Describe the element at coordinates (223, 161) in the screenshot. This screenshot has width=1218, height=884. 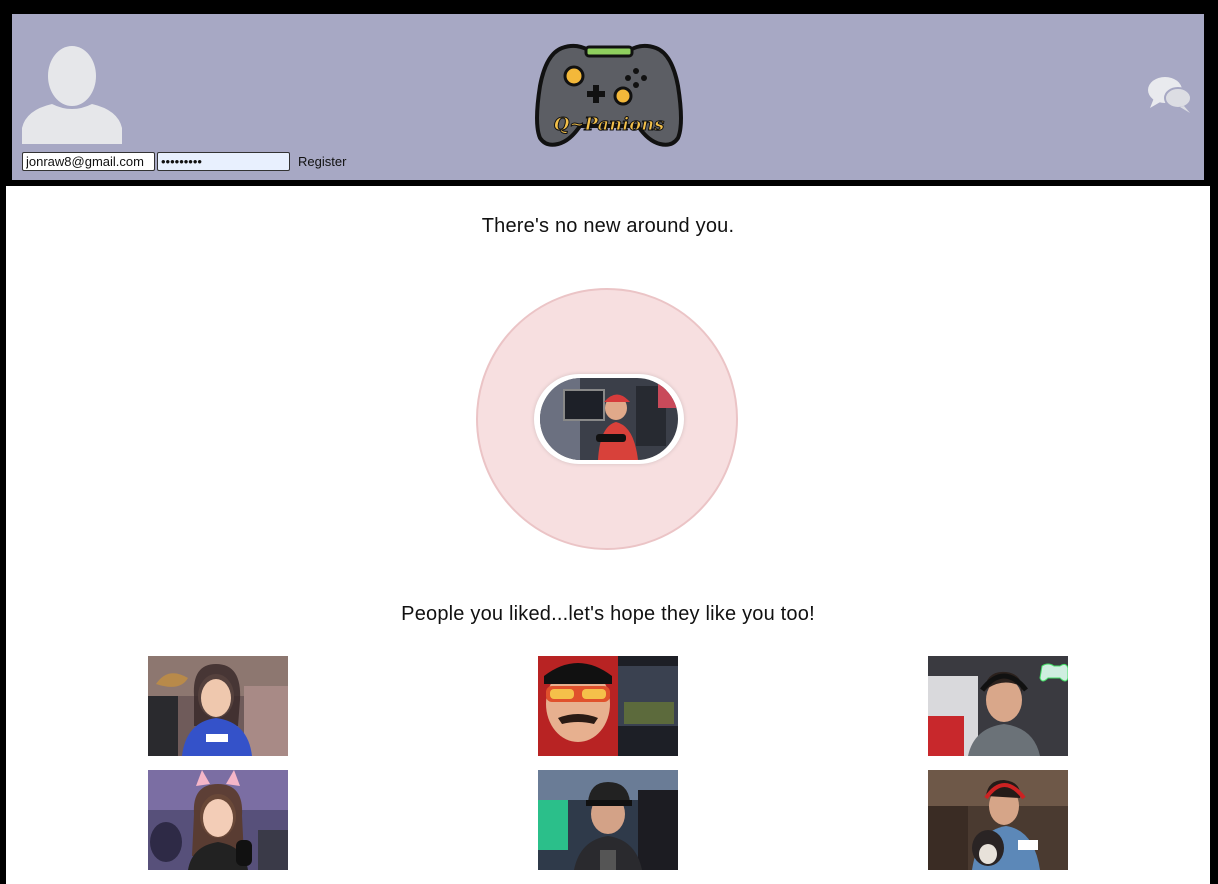
I see `password-field` at that location.